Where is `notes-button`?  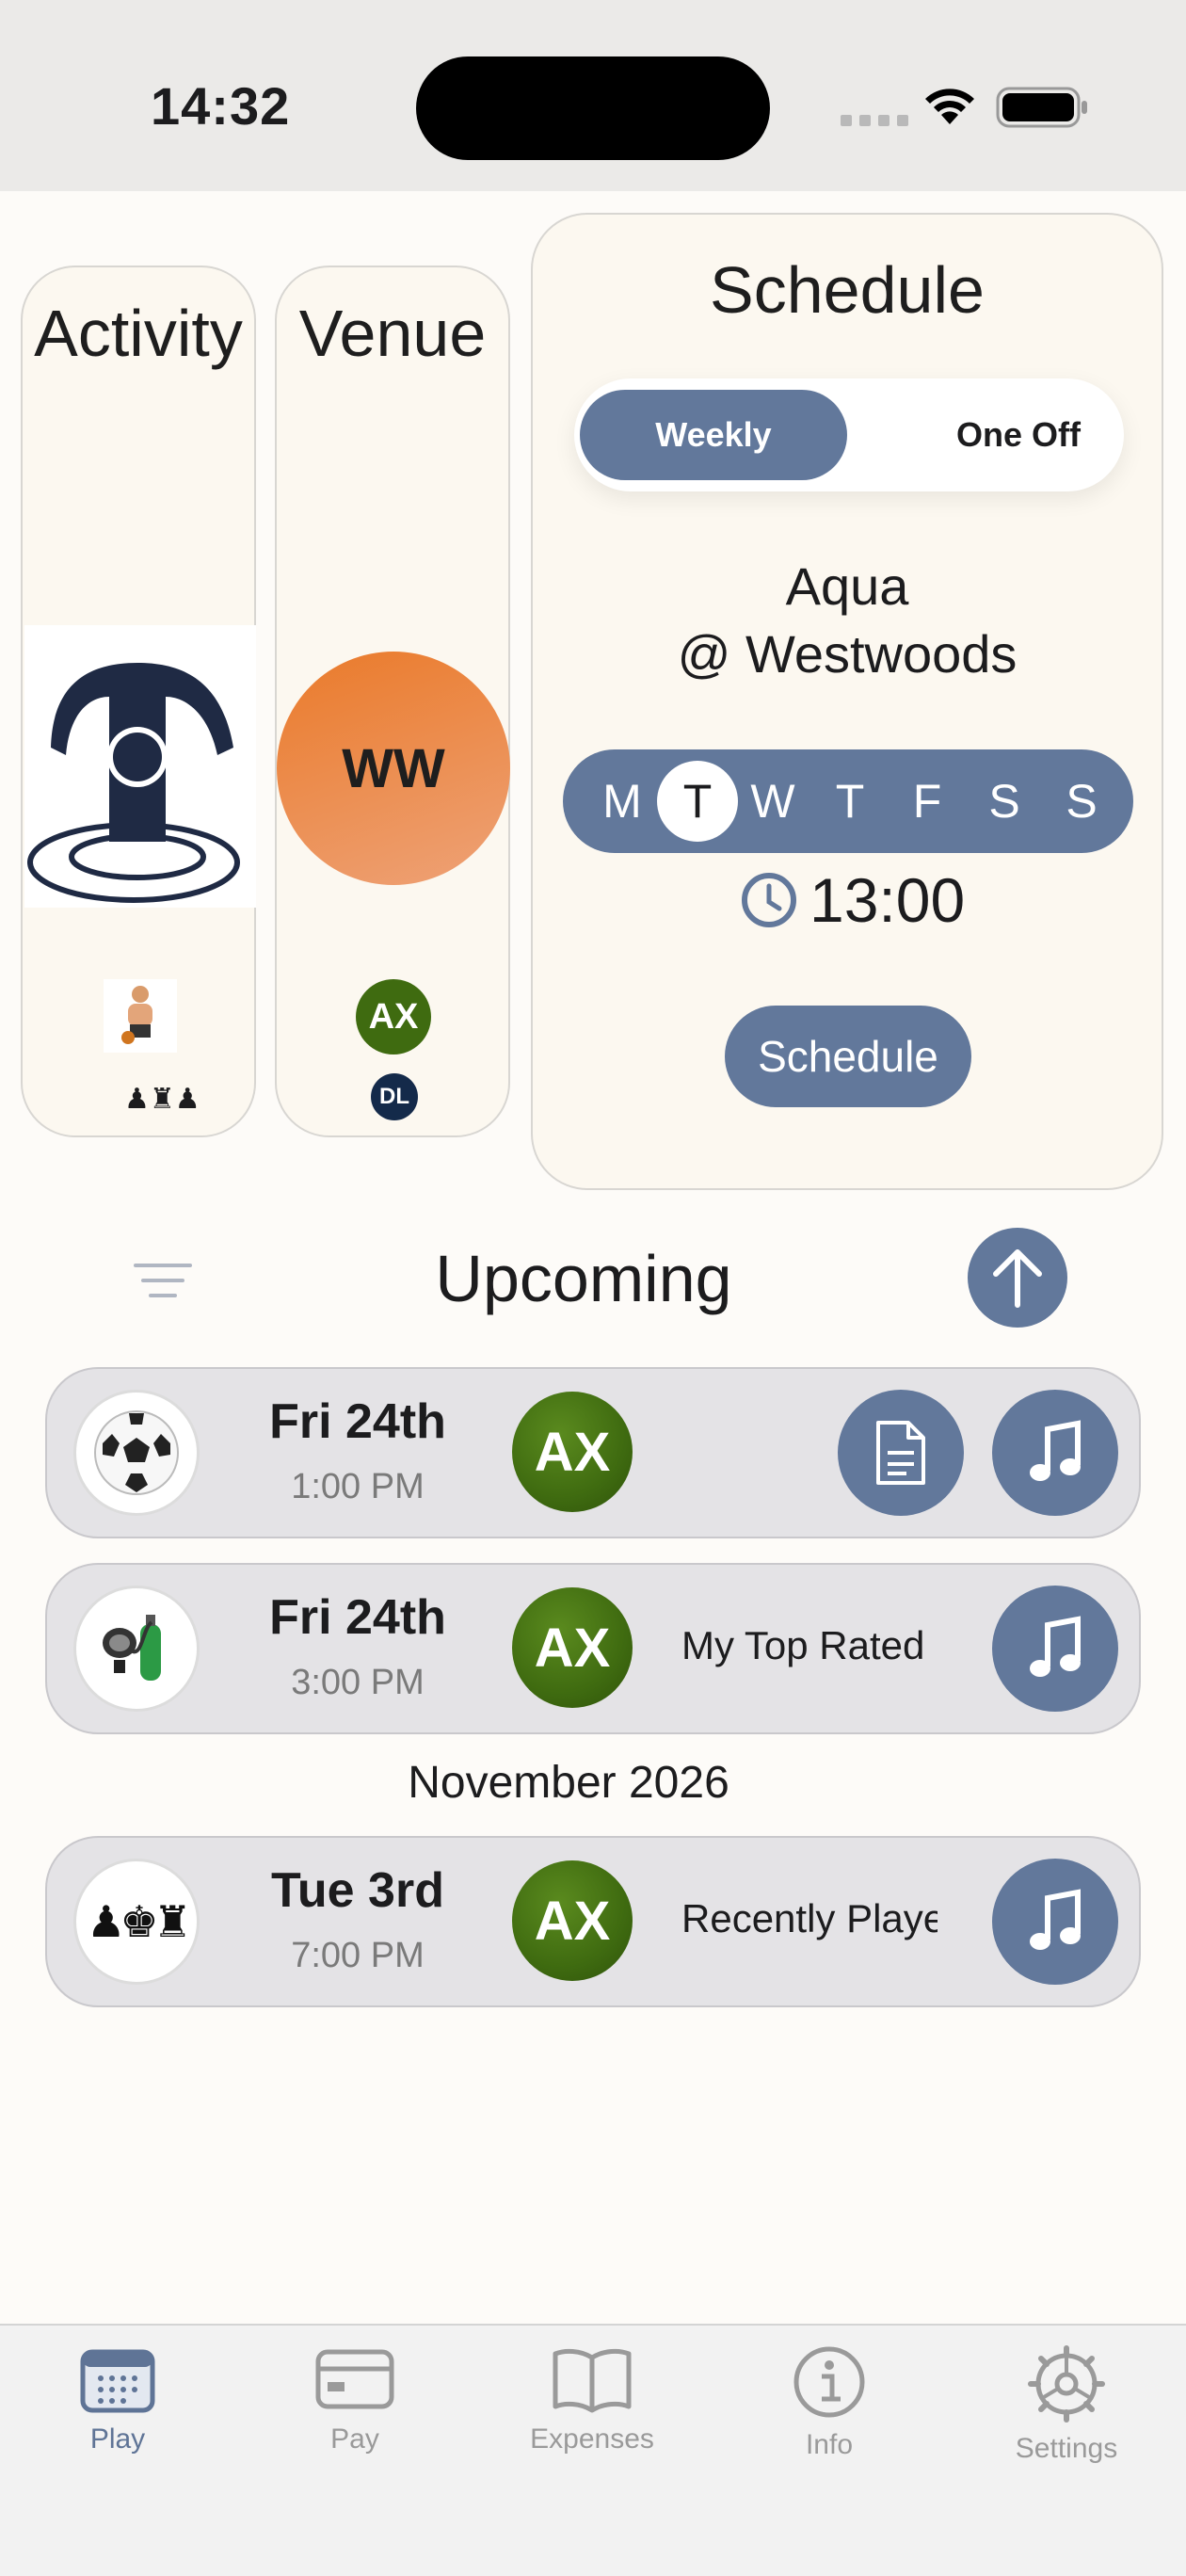
notes-button is located at coordinates (901, 1453).